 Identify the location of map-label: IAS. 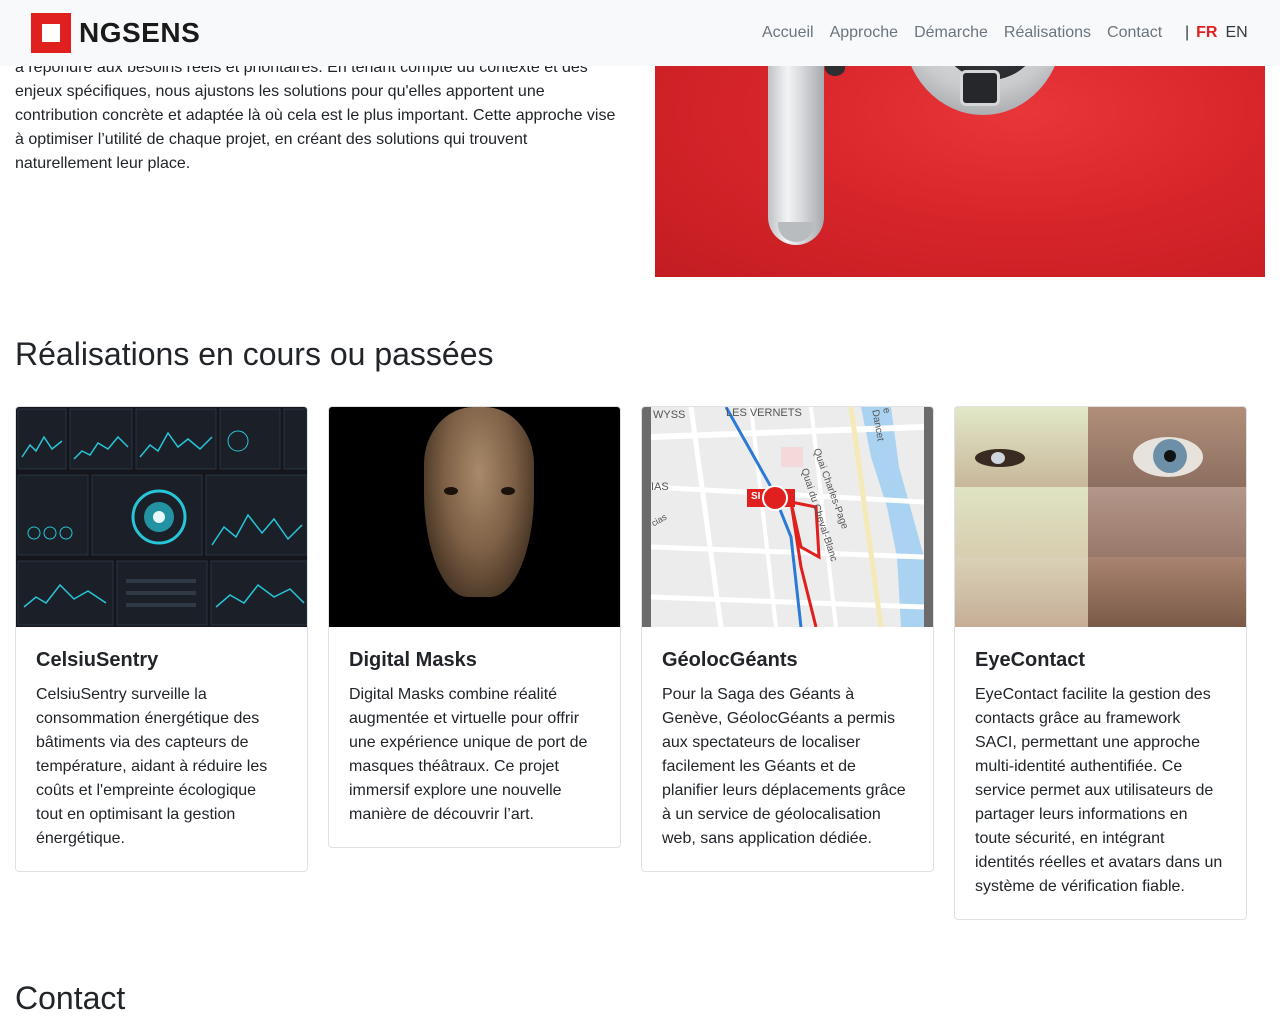
(660, 487).